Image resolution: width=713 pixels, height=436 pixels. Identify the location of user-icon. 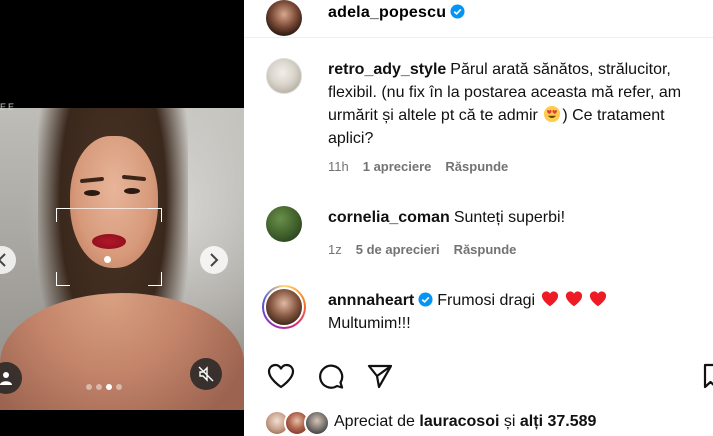
(6, 378).